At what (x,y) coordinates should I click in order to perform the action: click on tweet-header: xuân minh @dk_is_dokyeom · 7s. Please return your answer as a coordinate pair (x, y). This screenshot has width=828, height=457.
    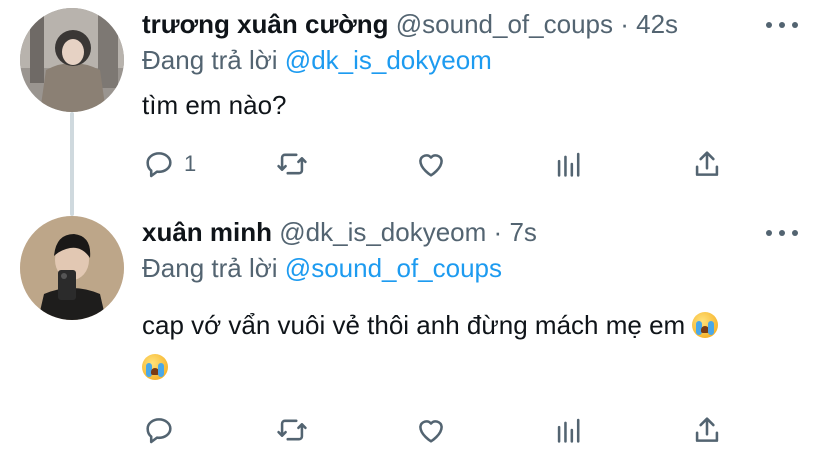
    Looking at the image, I should click on (339, 232).